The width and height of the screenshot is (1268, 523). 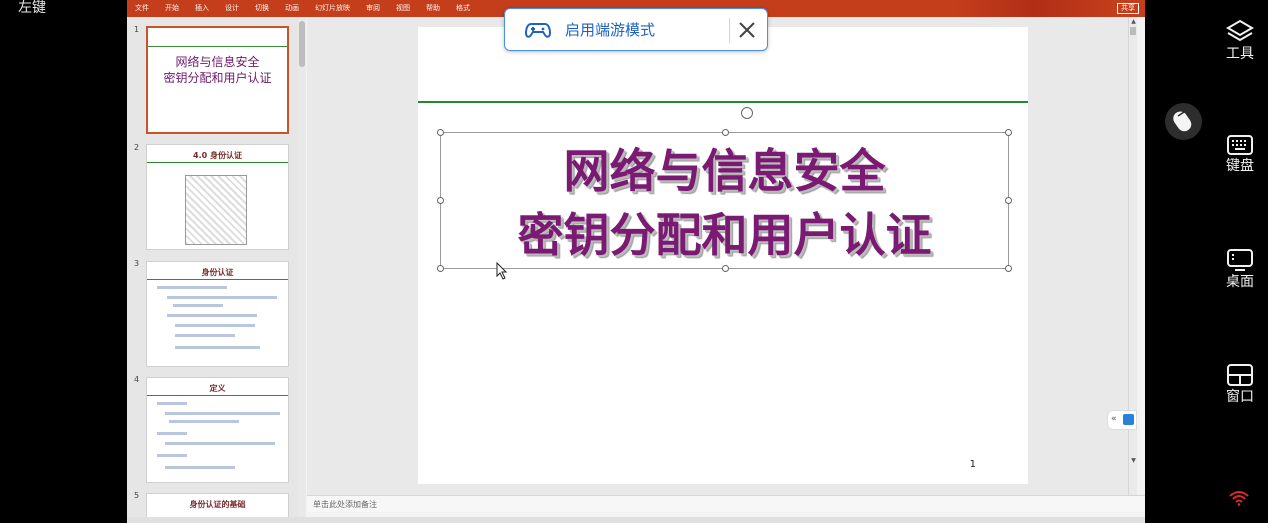 What do you see at coordinates (137, 29) in the screenshot?
I see `thumbnail-number: 1` at bounding box center [137, 29].